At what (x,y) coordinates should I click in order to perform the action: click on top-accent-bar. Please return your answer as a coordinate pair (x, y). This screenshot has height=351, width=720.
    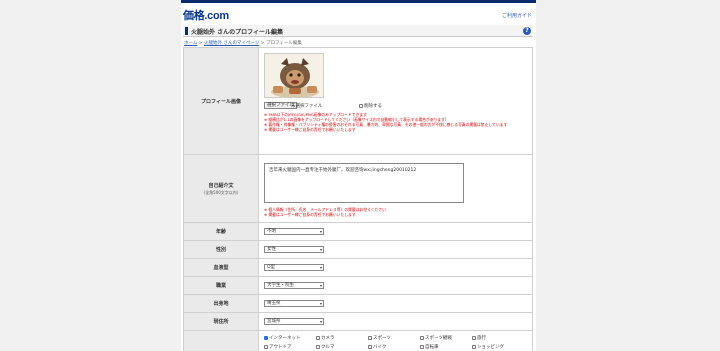
    Looking at the image, I should click on (358, 1).